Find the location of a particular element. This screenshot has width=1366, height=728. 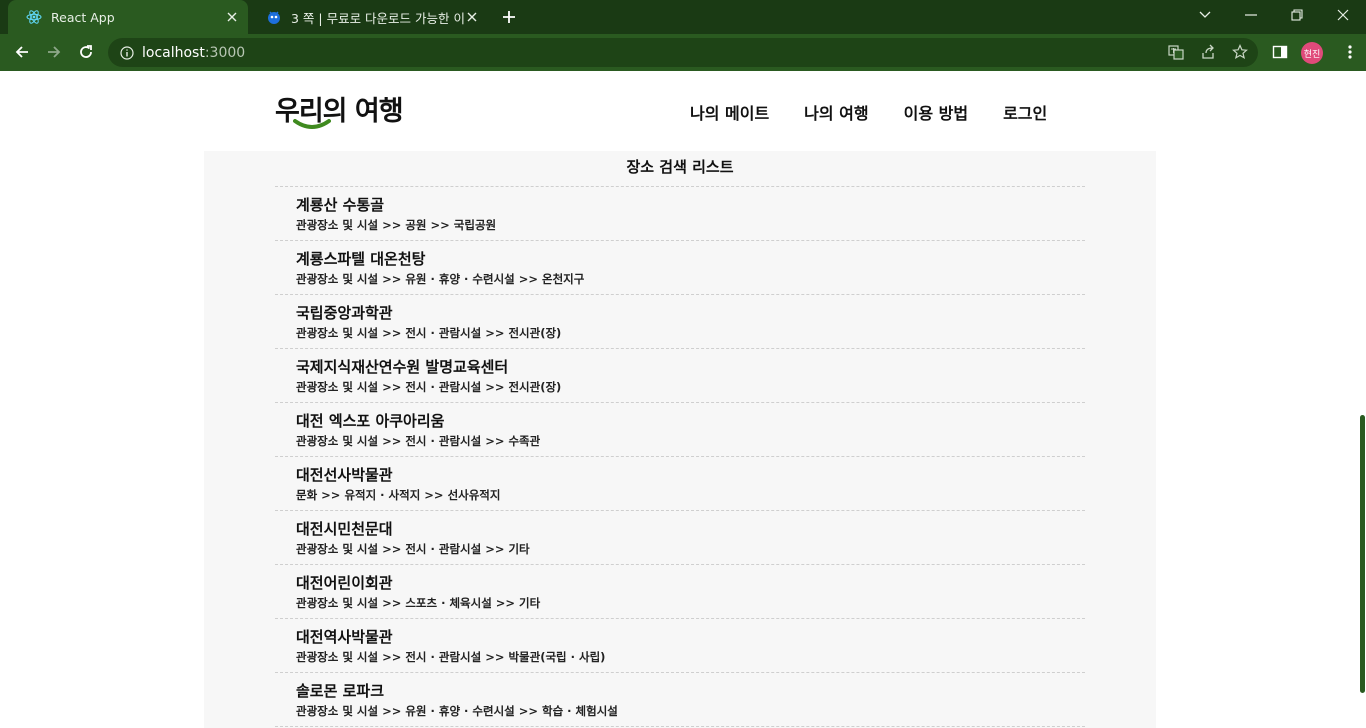

place-name: 국제지식재산연수원 발명교육센터 is located at coordinates (402, 367).